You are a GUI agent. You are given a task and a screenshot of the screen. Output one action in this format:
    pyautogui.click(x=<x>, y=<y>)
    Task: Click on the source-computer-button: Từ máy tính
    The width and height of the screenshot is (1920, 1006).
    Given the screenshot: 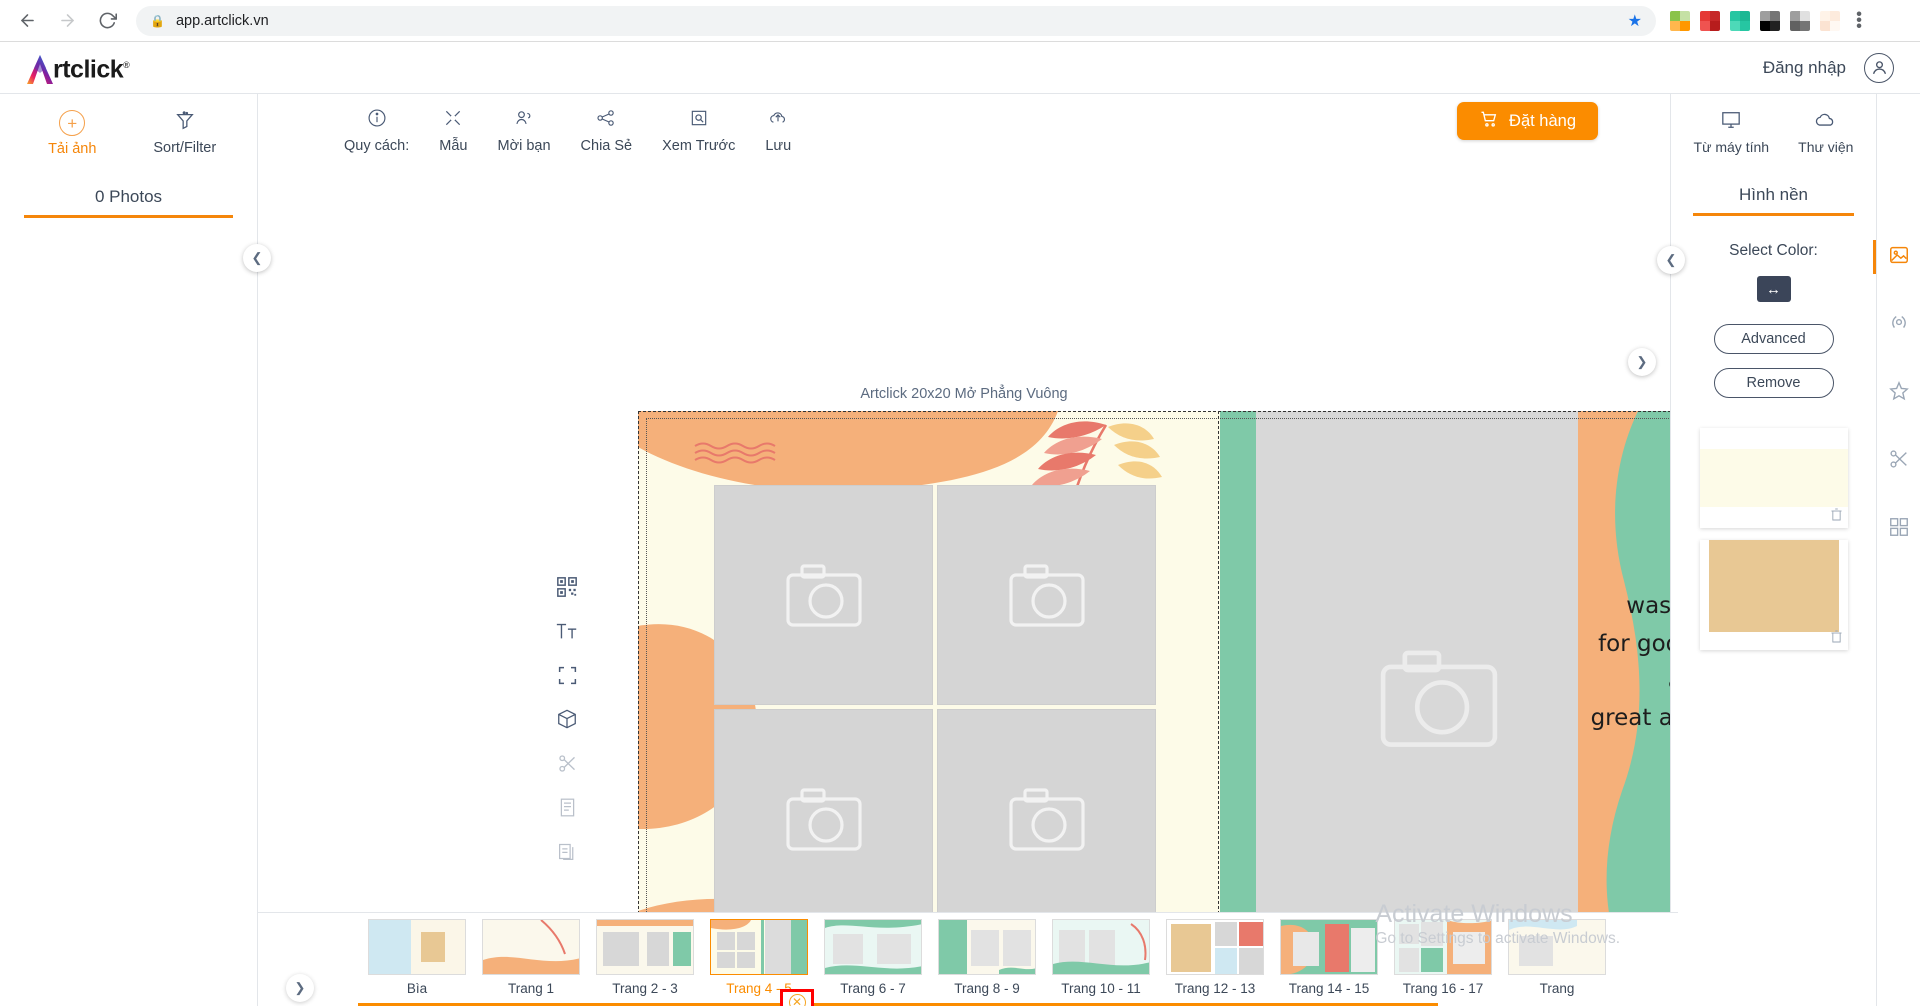 What is the action you would take?
    pyautogui.click(x=1731, y=132)
    